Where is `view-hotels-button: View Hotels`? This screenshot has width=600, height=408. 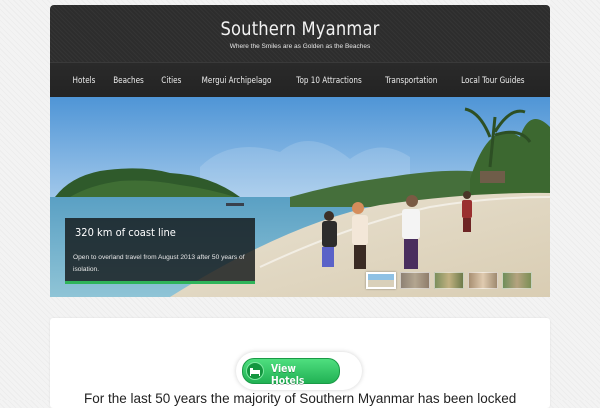 view-hotels-button: View Hotels is located at coordinates (291, 372).